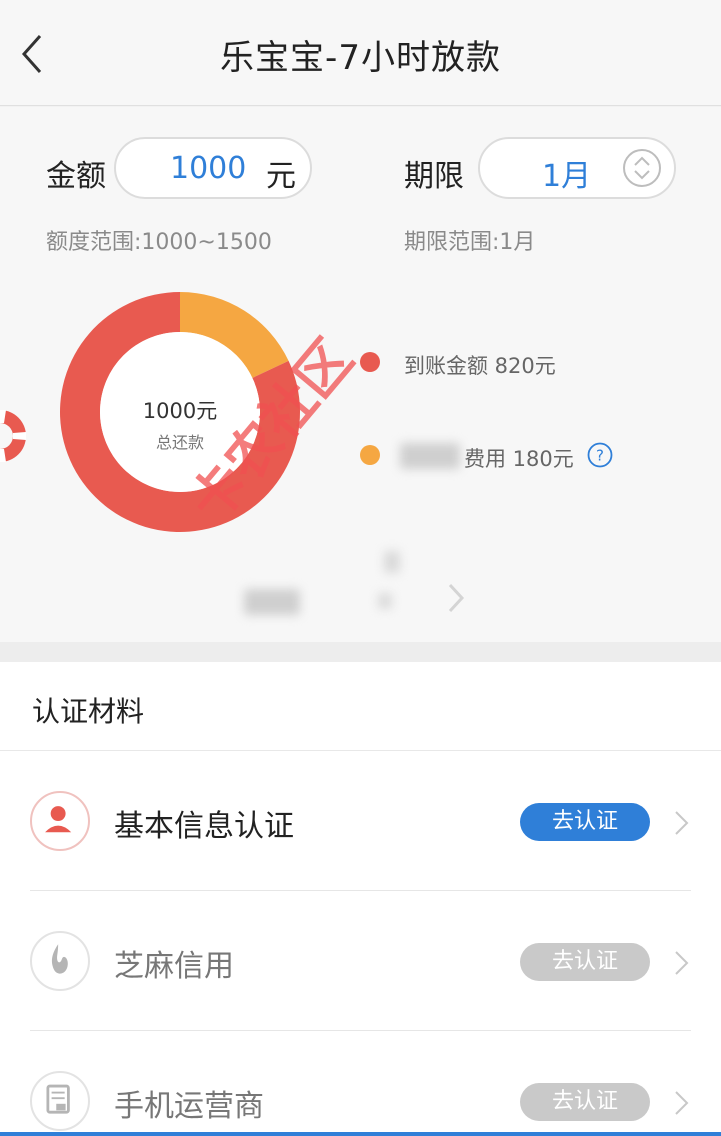 The width and height of the screenshot is (721, 1136). What do you see at coordinates (159, 242) in the screenshot?
I see `amount-range-text: 额度范围:1000~1500` at bounding box center [159, 242].